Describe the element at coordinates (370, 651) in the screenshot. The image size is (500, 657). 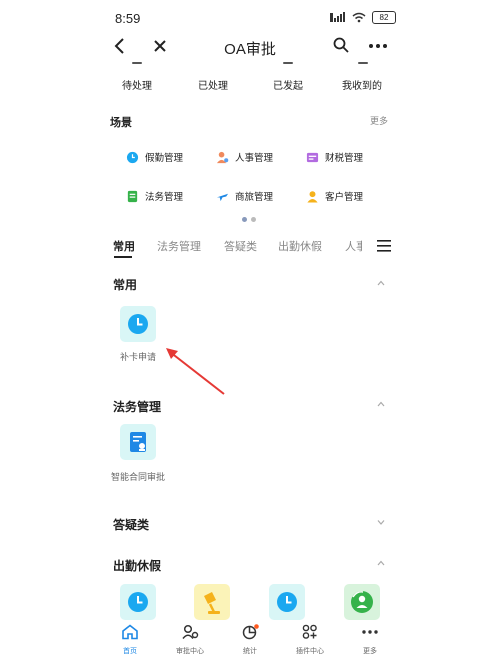
I see `bottom-nav-label: 更多` at that location.